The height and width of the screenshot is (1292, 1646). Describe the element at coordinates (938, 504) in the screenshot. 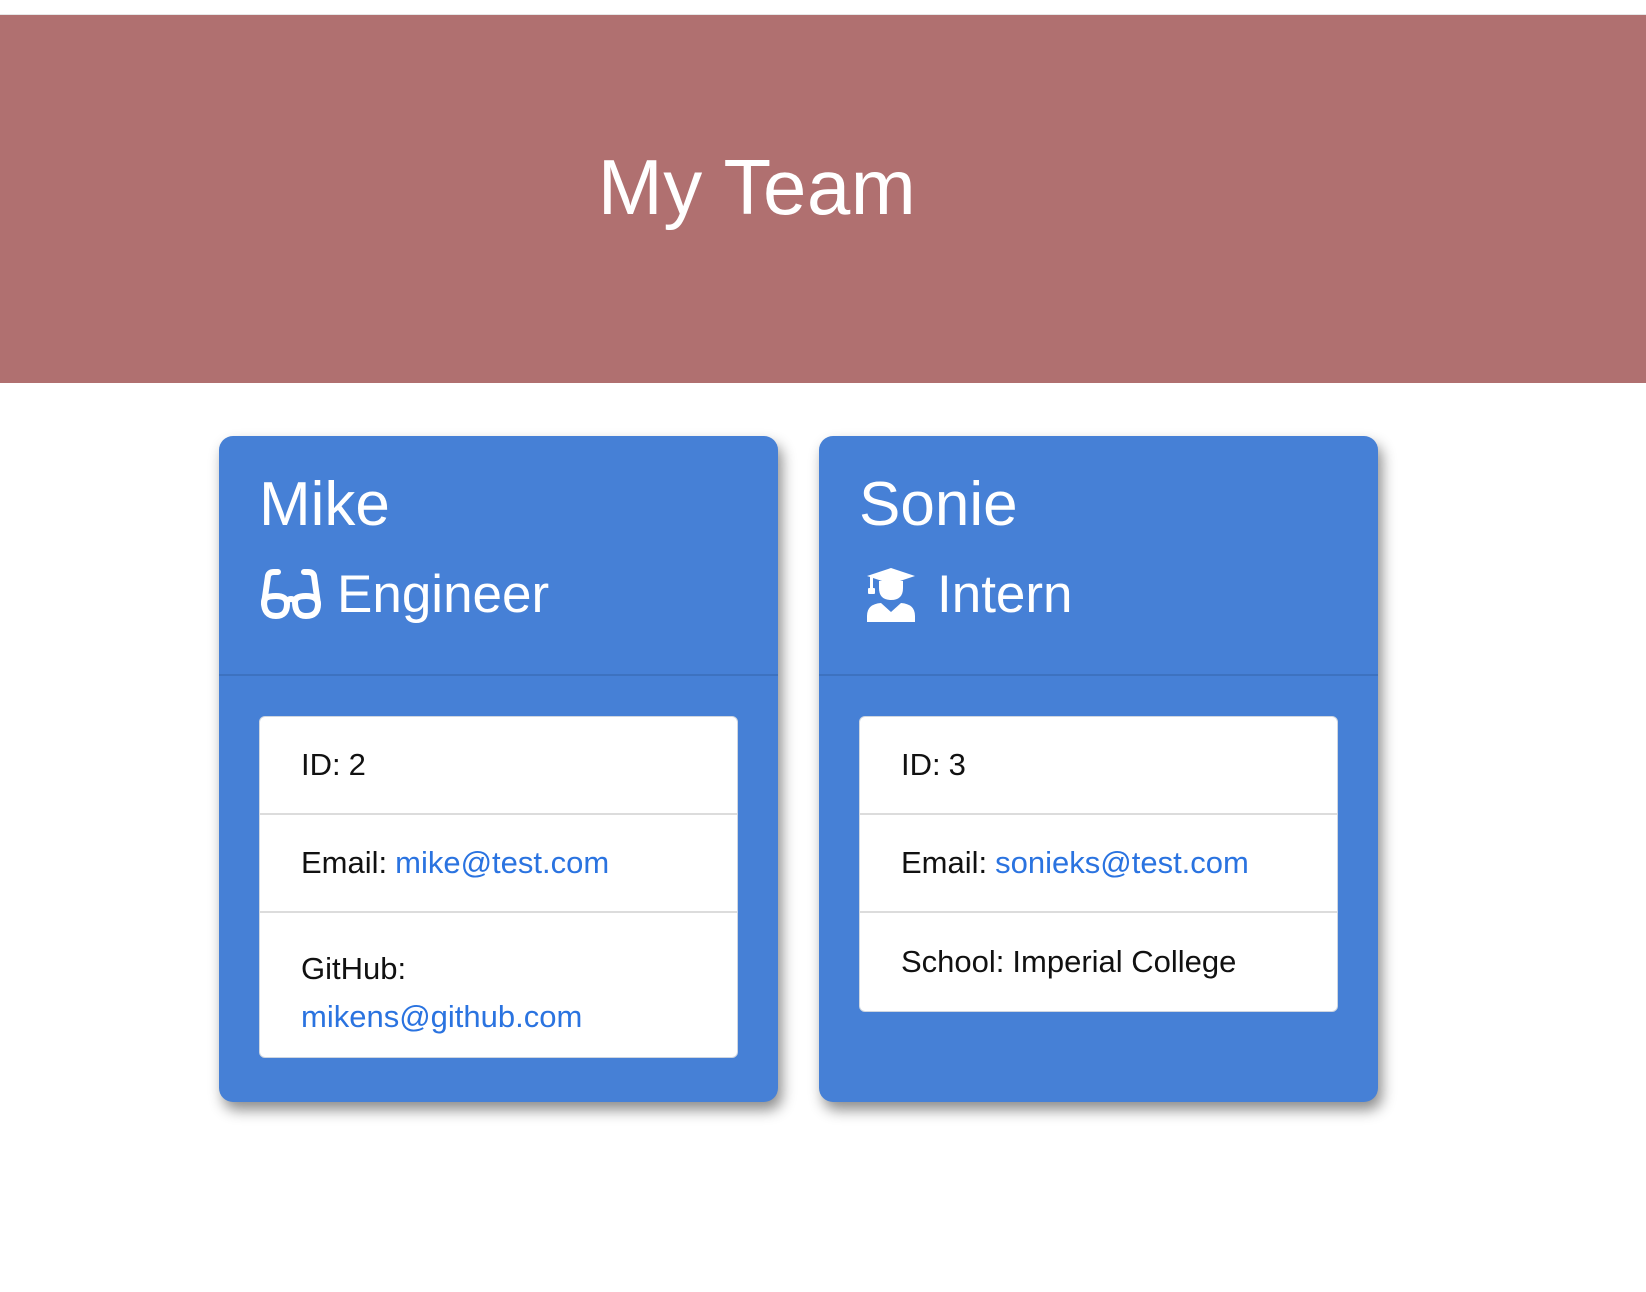

I see `employee-name: Sonie` at that location.